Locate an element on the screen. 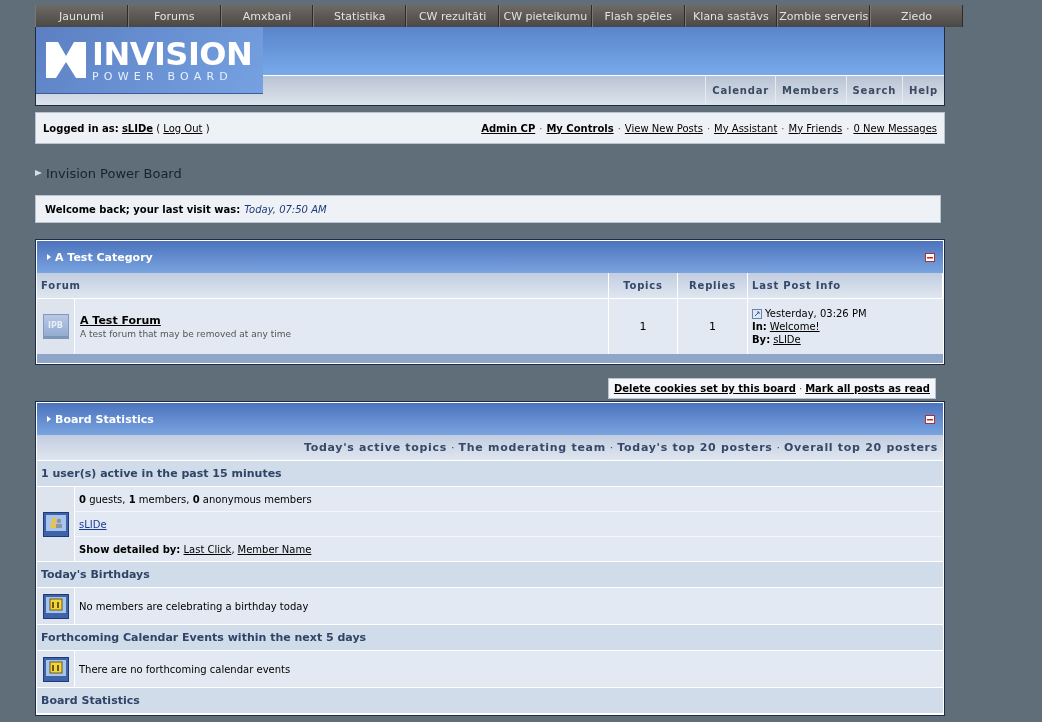  column-header: Last Post Info is located at coordinates (845, 286).